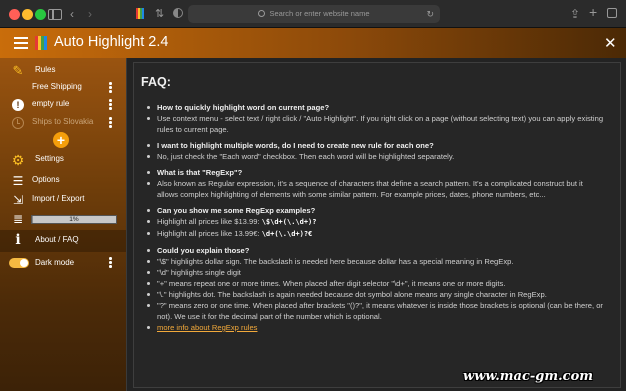 Image resolution: width=626 pixels, height=391 pixels. Describe the element at coordinates (46, 179) in the screenshot. I see `options-label: Options` at that location.